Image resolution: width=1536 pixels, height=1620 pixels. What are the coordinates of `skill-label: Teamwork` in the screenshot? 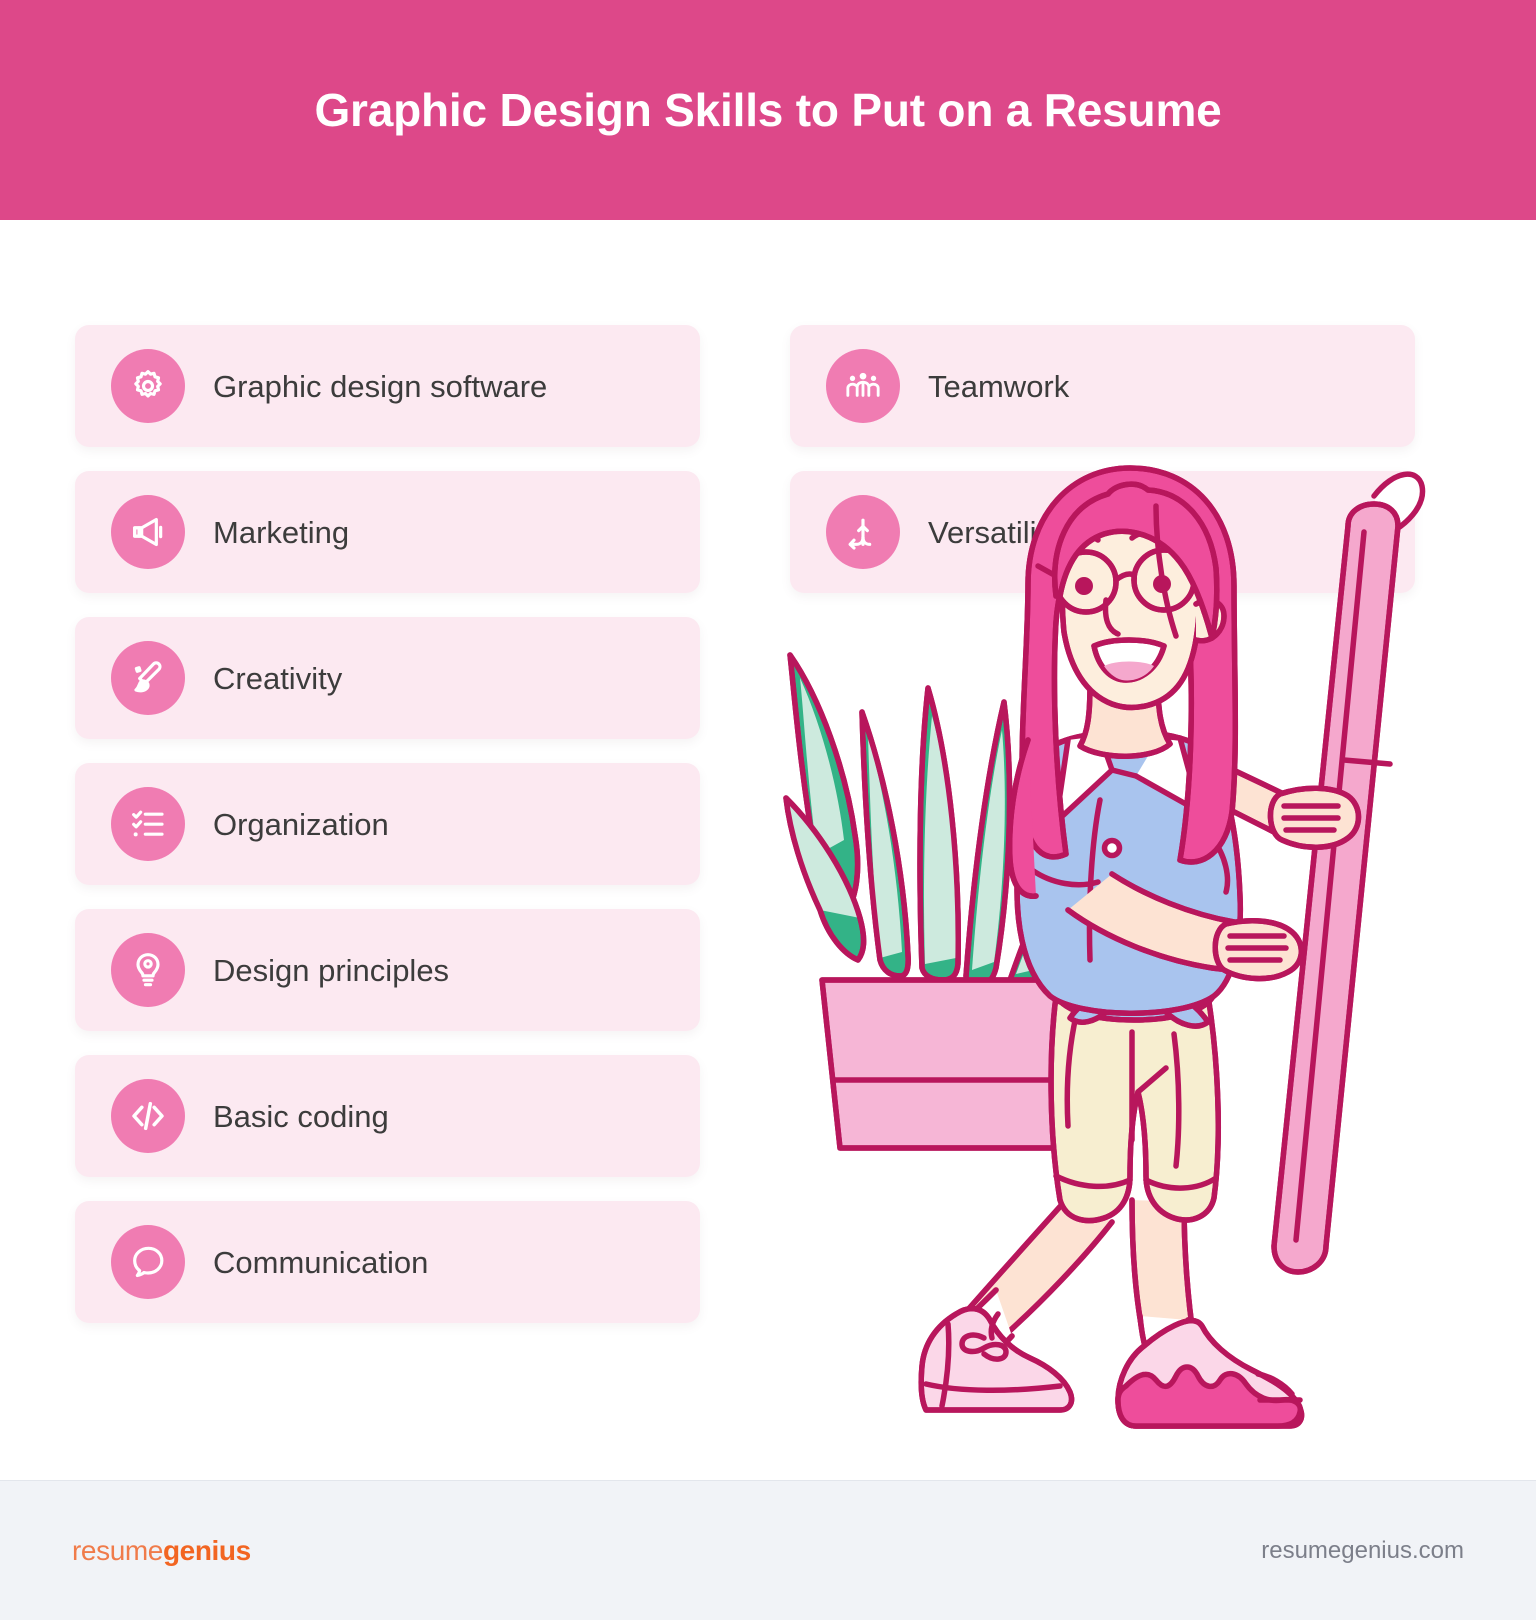 It's located at (999, 386).